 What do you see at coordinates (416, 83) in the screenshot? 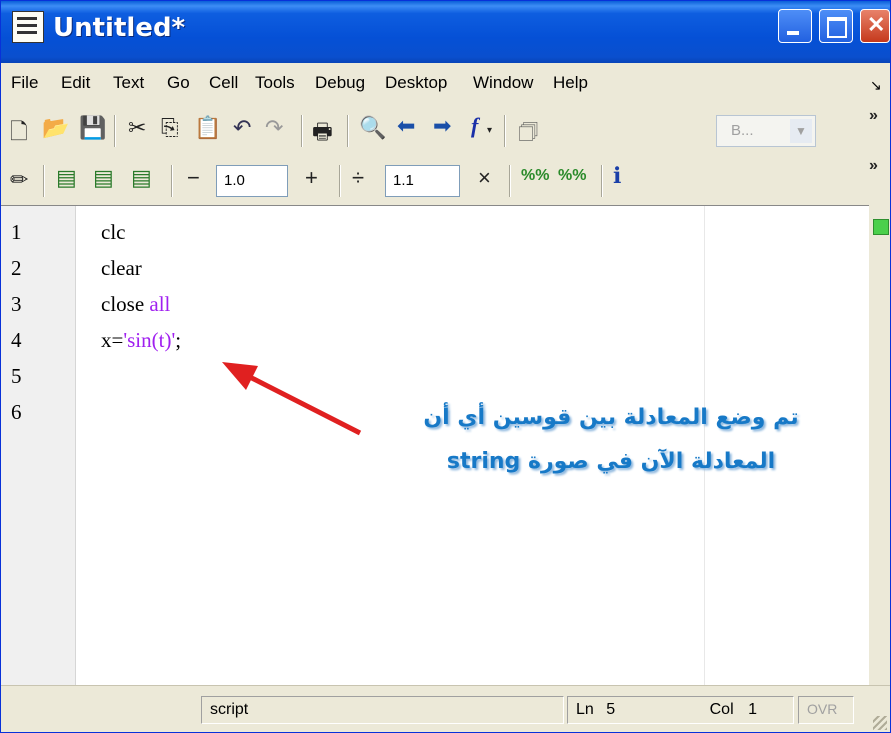
I see `menu-desktop: Desktop` at bounding box center [416, 83].